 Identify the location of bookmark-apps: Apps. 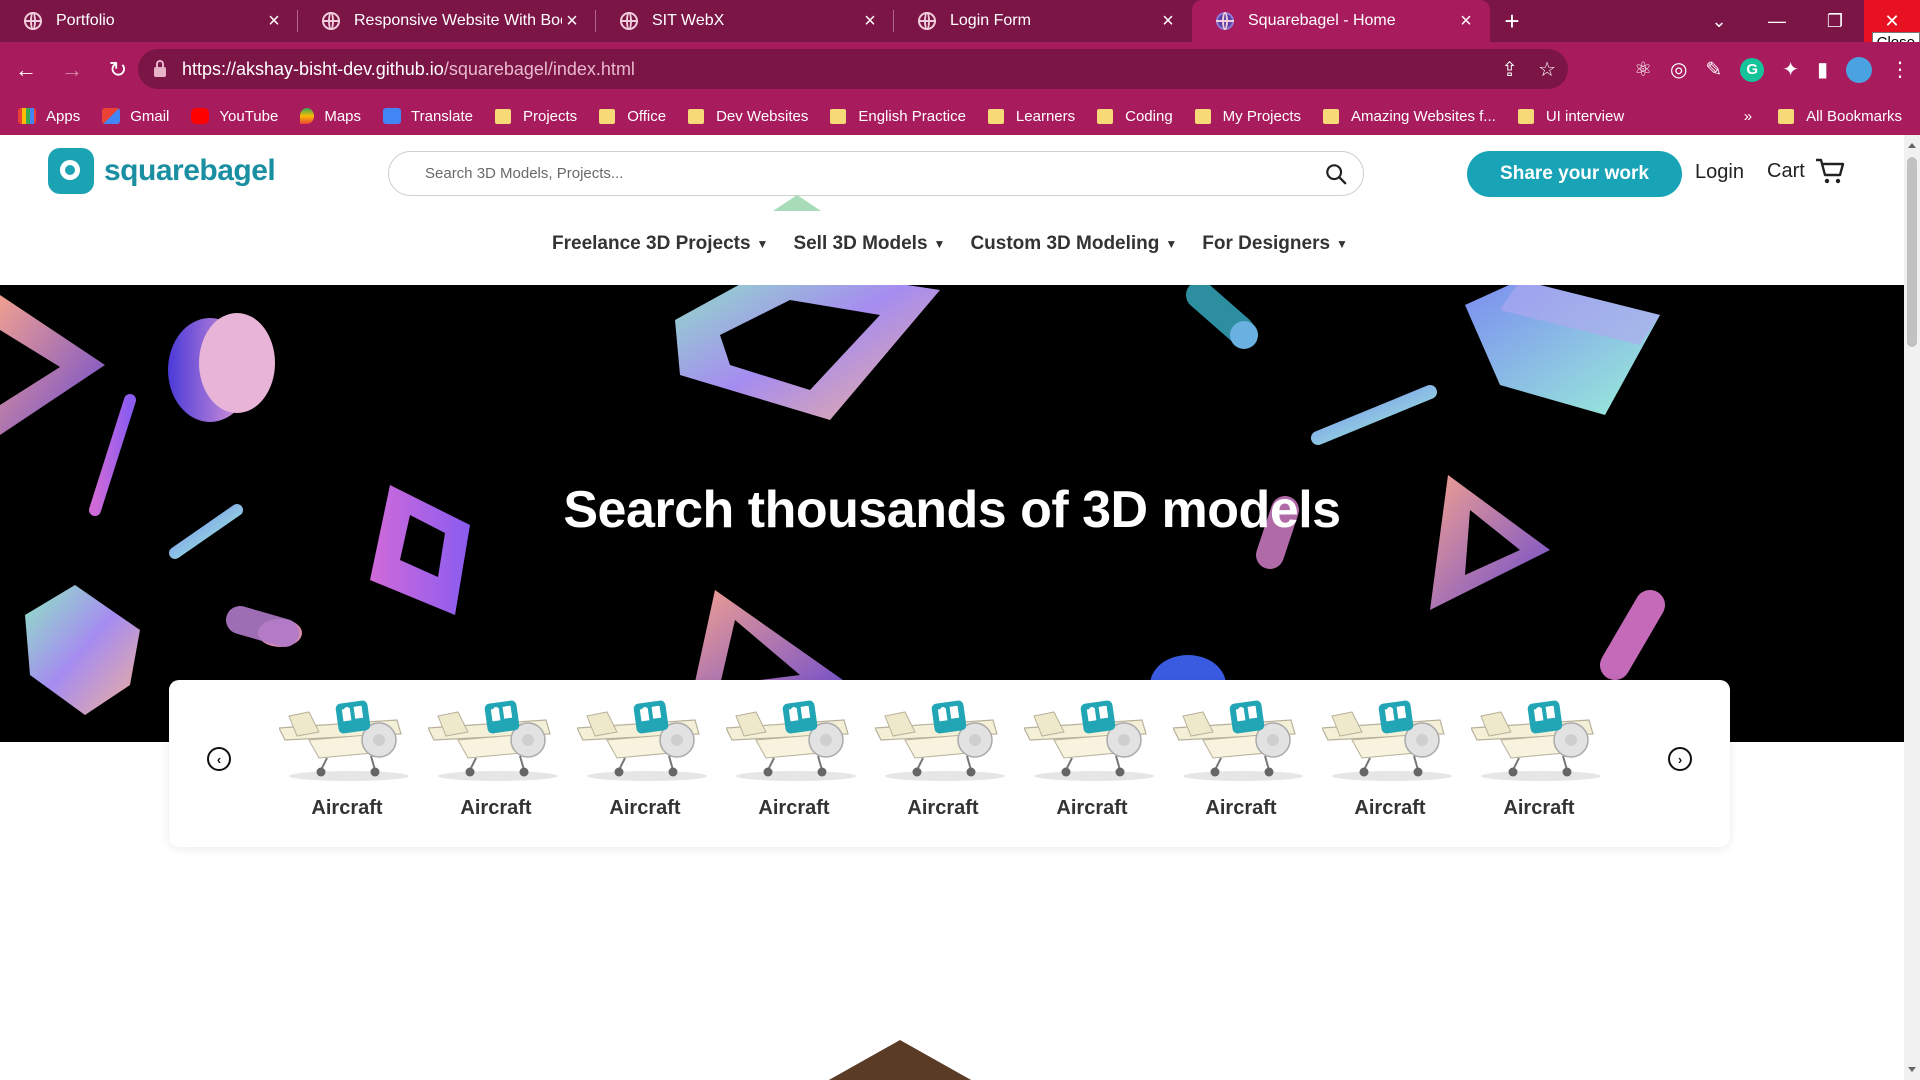
(49, 116).